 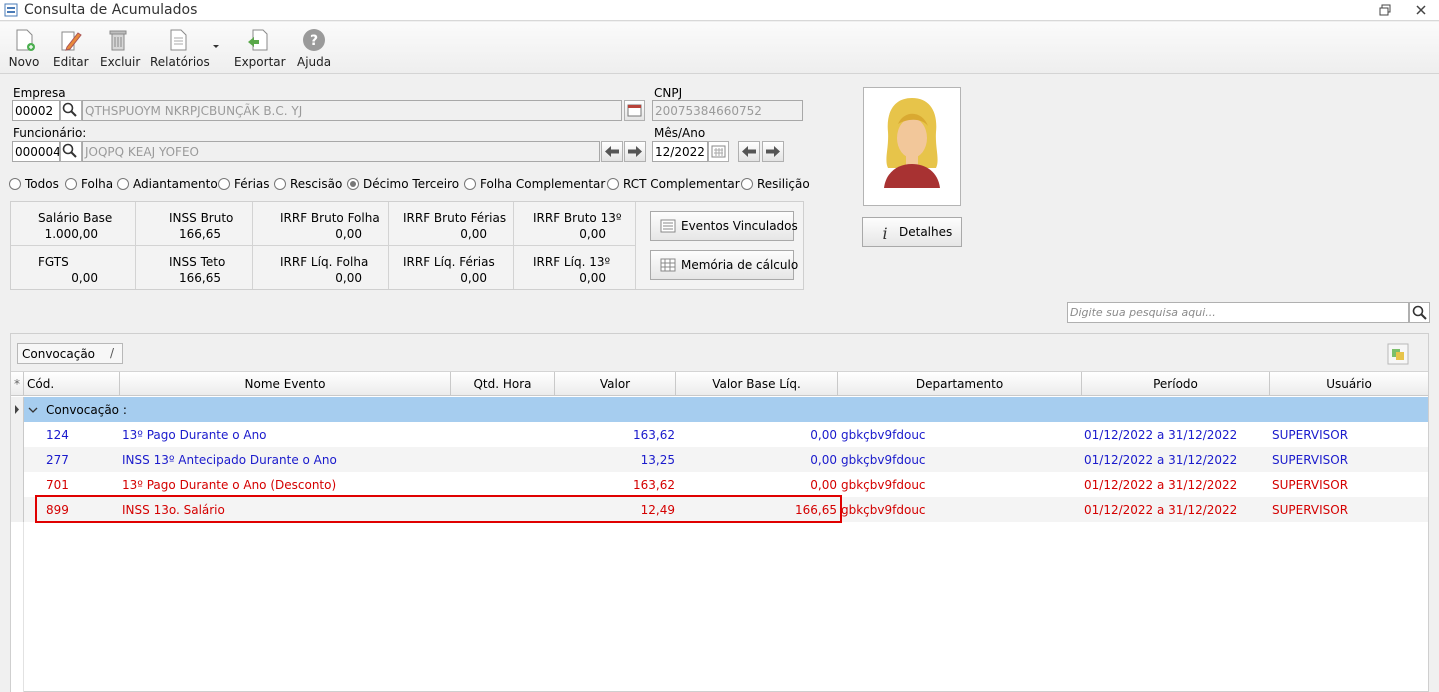 I want to click on highlight-box, so click(x=438, y=509).